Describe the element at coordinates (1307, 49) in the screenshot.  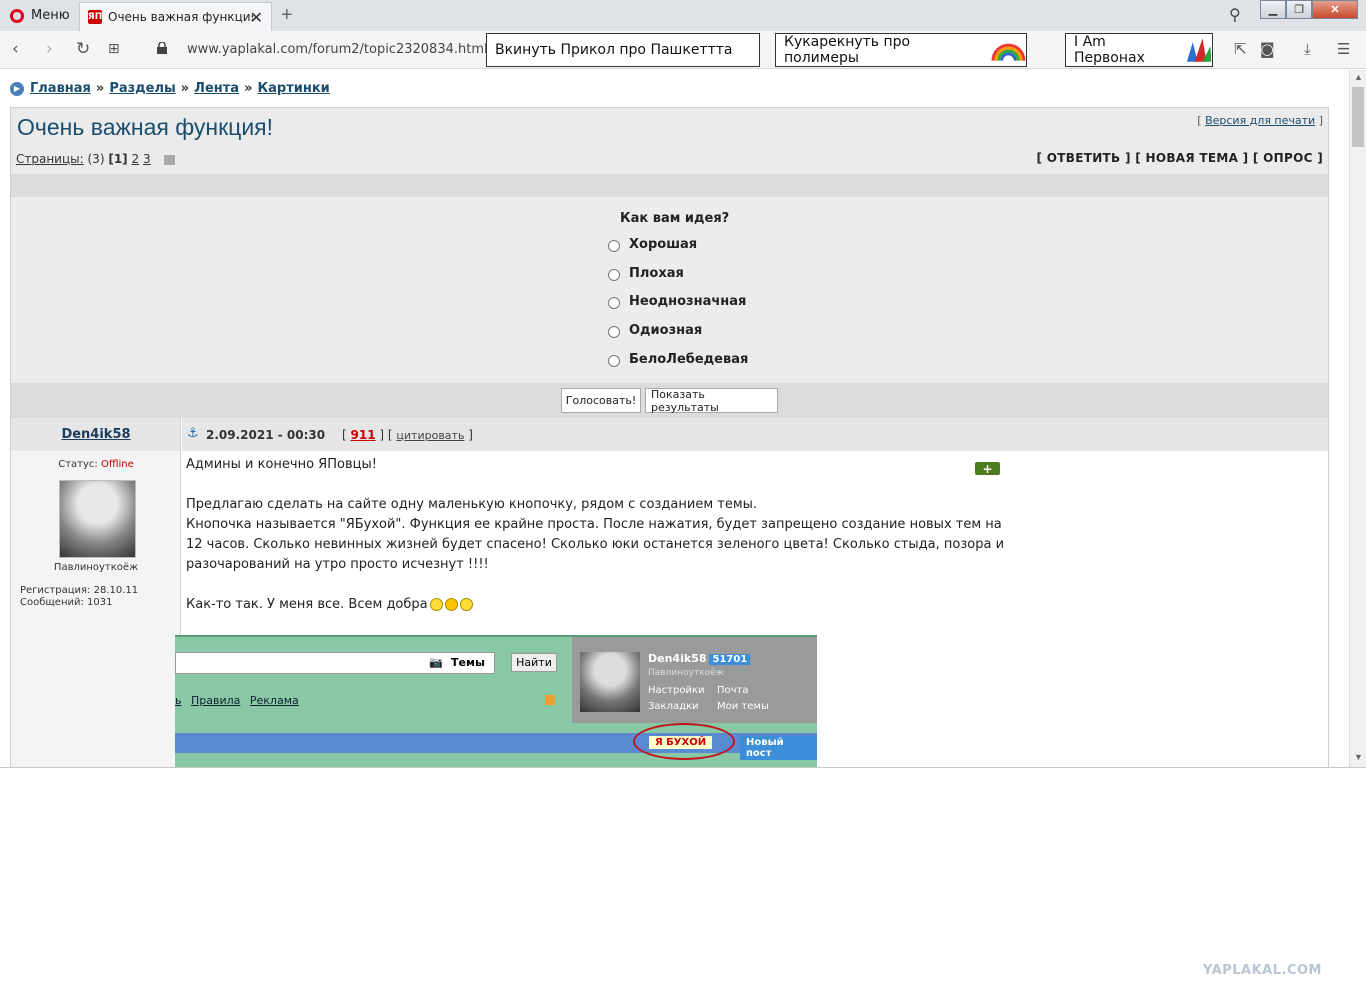
I see `download-icon: ⤓` at that location.